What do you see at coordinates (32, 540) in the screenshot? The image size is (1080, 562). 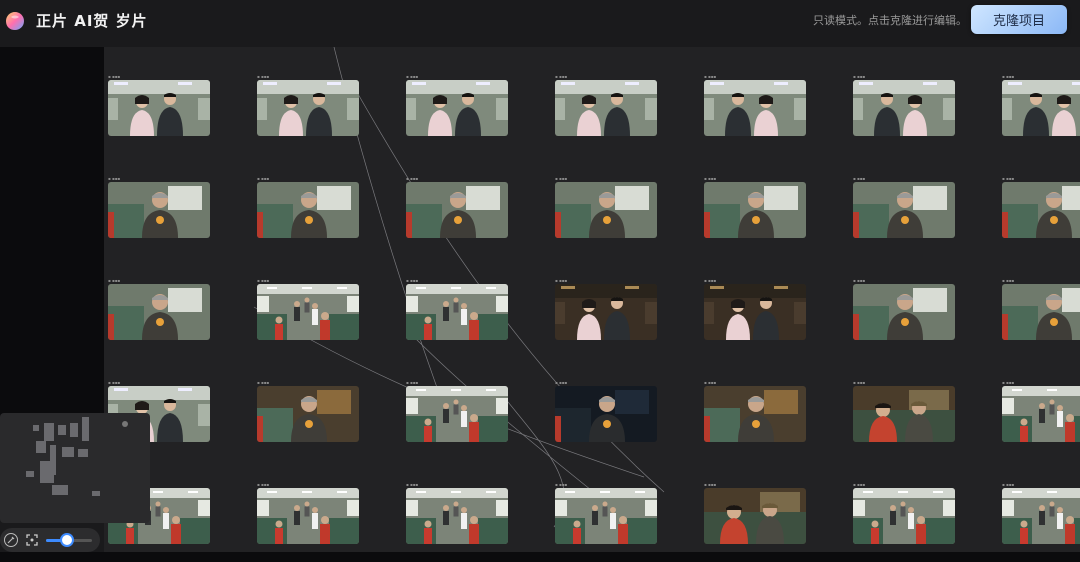 I see `fit-view-icon` at bounding box center [32, 540].